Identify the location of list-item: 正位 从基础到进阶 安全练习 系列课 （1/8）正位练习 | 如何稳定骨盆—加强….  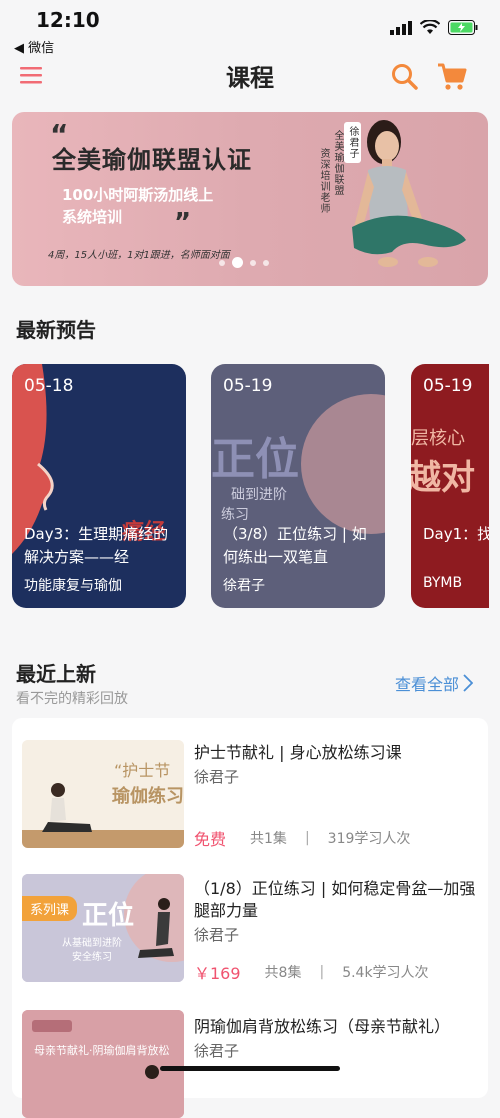
(250, 928).